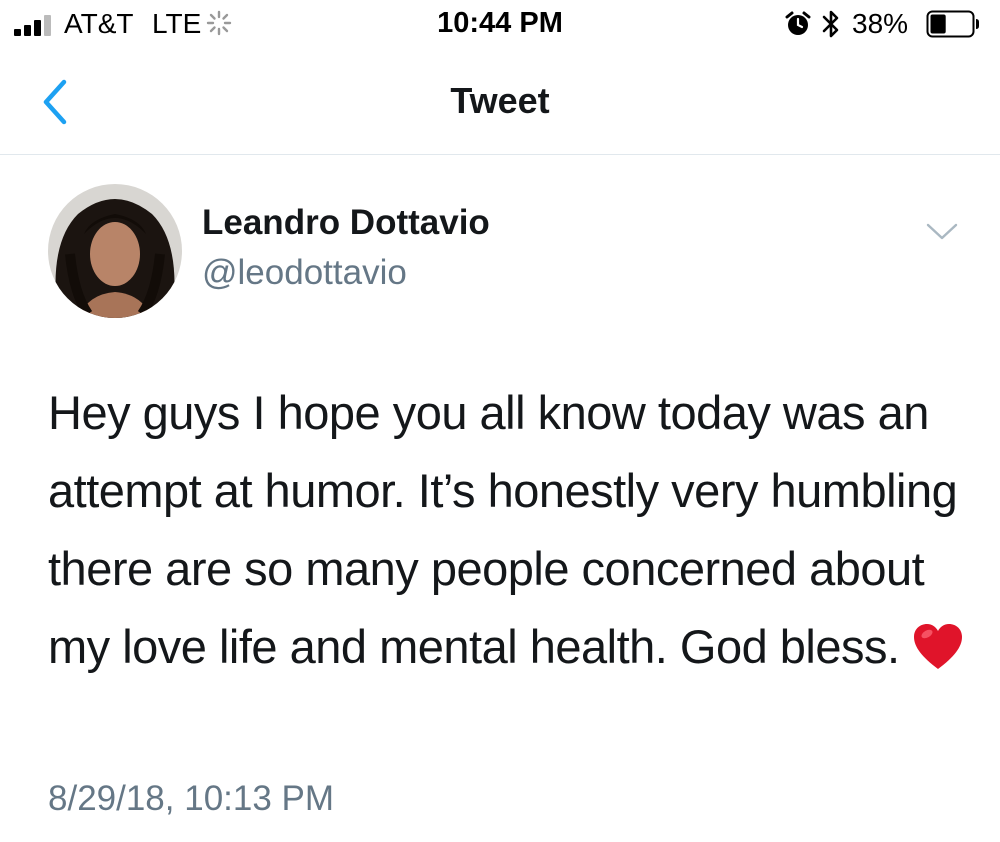 The height and width of the screenshot is (842, 1000). What do you see at coordinates (798, 23) in the screenshot?
I see `alarm-icon` at bounding box center [798, 23].